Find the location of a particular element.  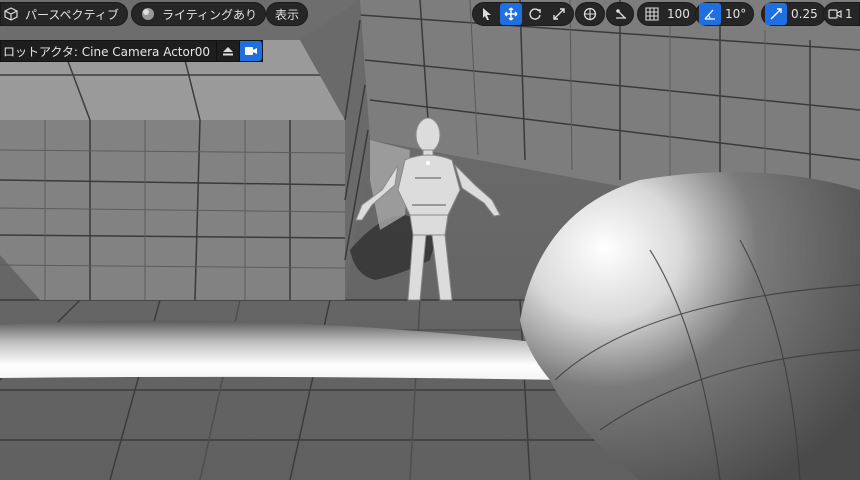

pilot-actor-bar: ロットアクタ: Cine Camera Actor00 is located at coordinates (132, 51).